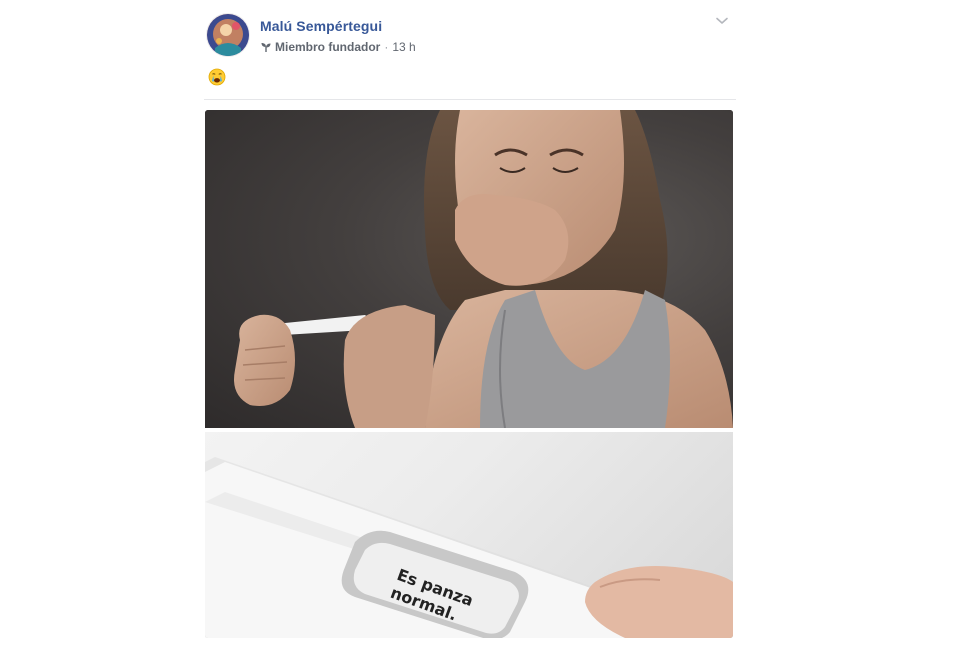  Describe the element at coordinates (321, 26) in the screenshot. I see `author-name-link: Malú Sempértegui` at that location.